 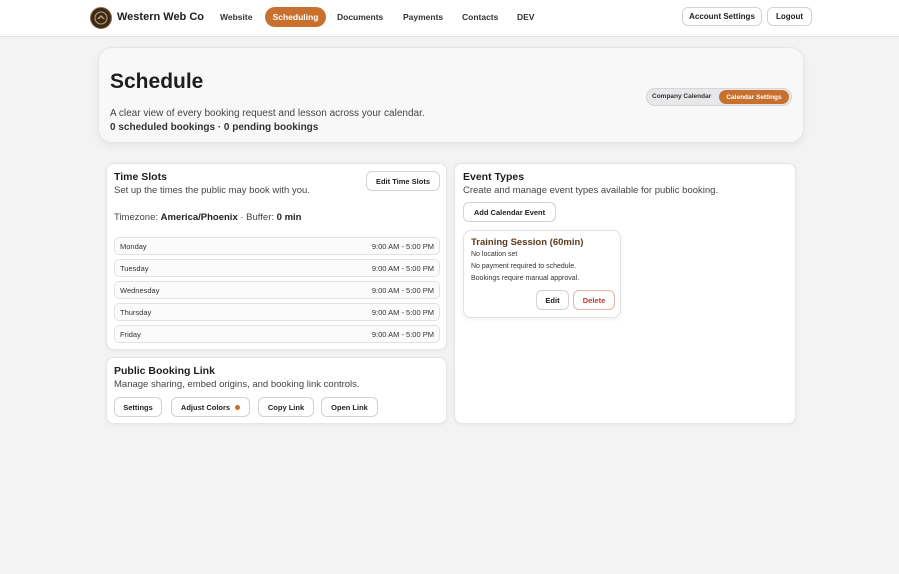 I want to click on timezone-value: America/Phoenix, so click(x=199, y=217).